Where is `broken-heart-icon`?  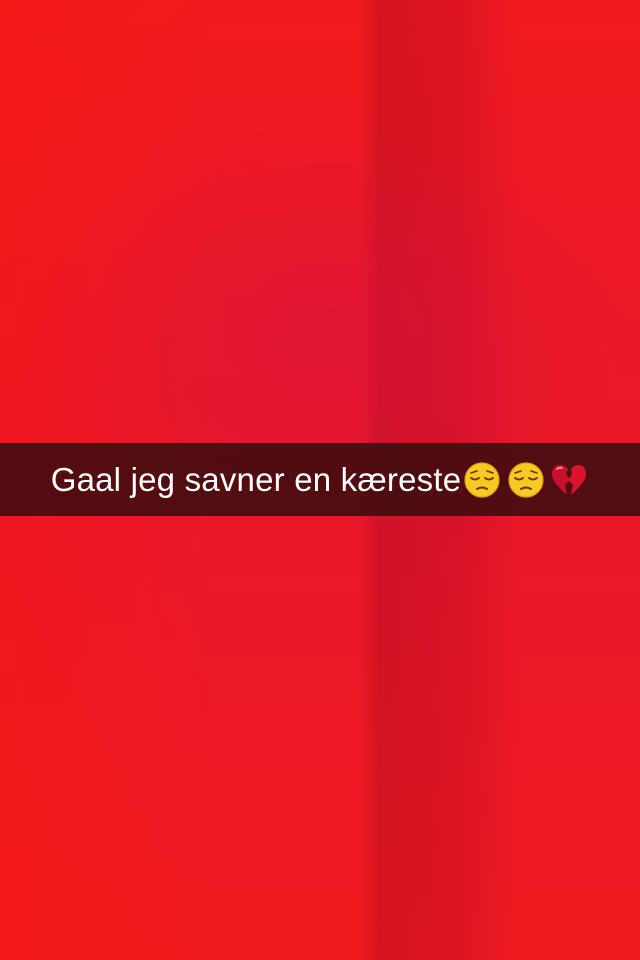 broken-heart-icon is located at coordinates (569, 480).